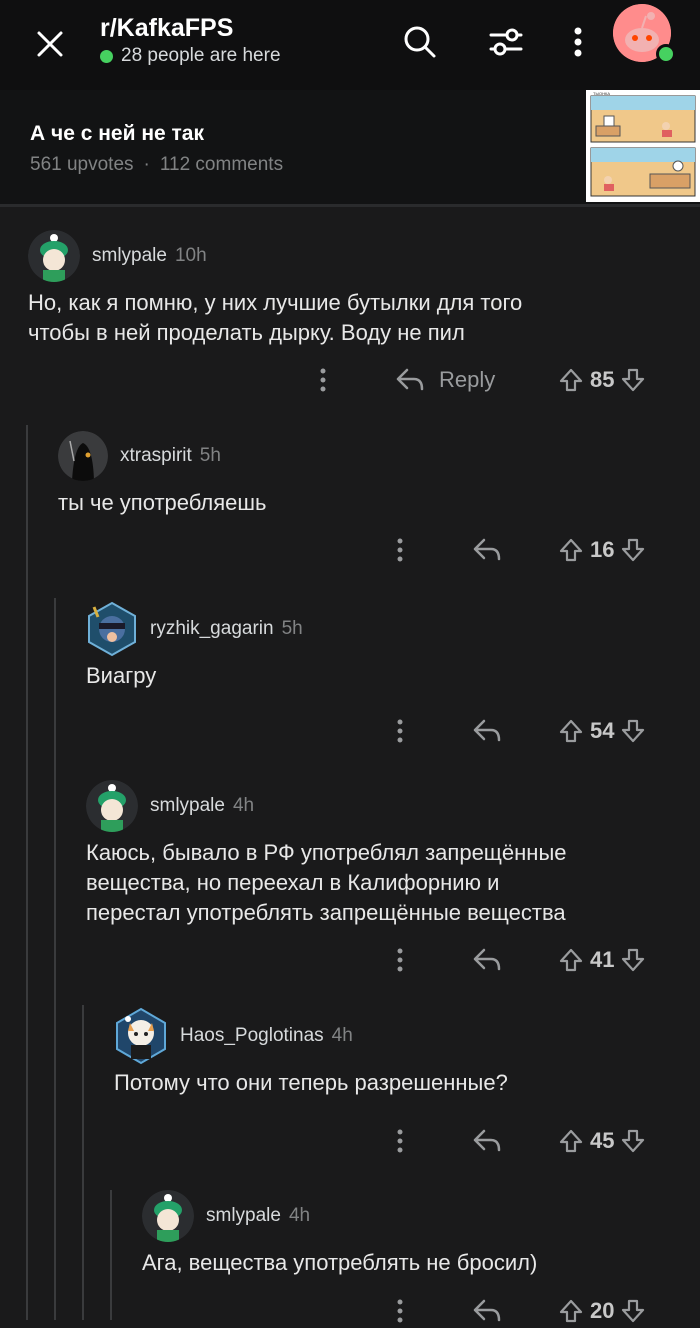  I want to click on comment-body: Потому что они теперь разрешенные?, so click(311, 1082).